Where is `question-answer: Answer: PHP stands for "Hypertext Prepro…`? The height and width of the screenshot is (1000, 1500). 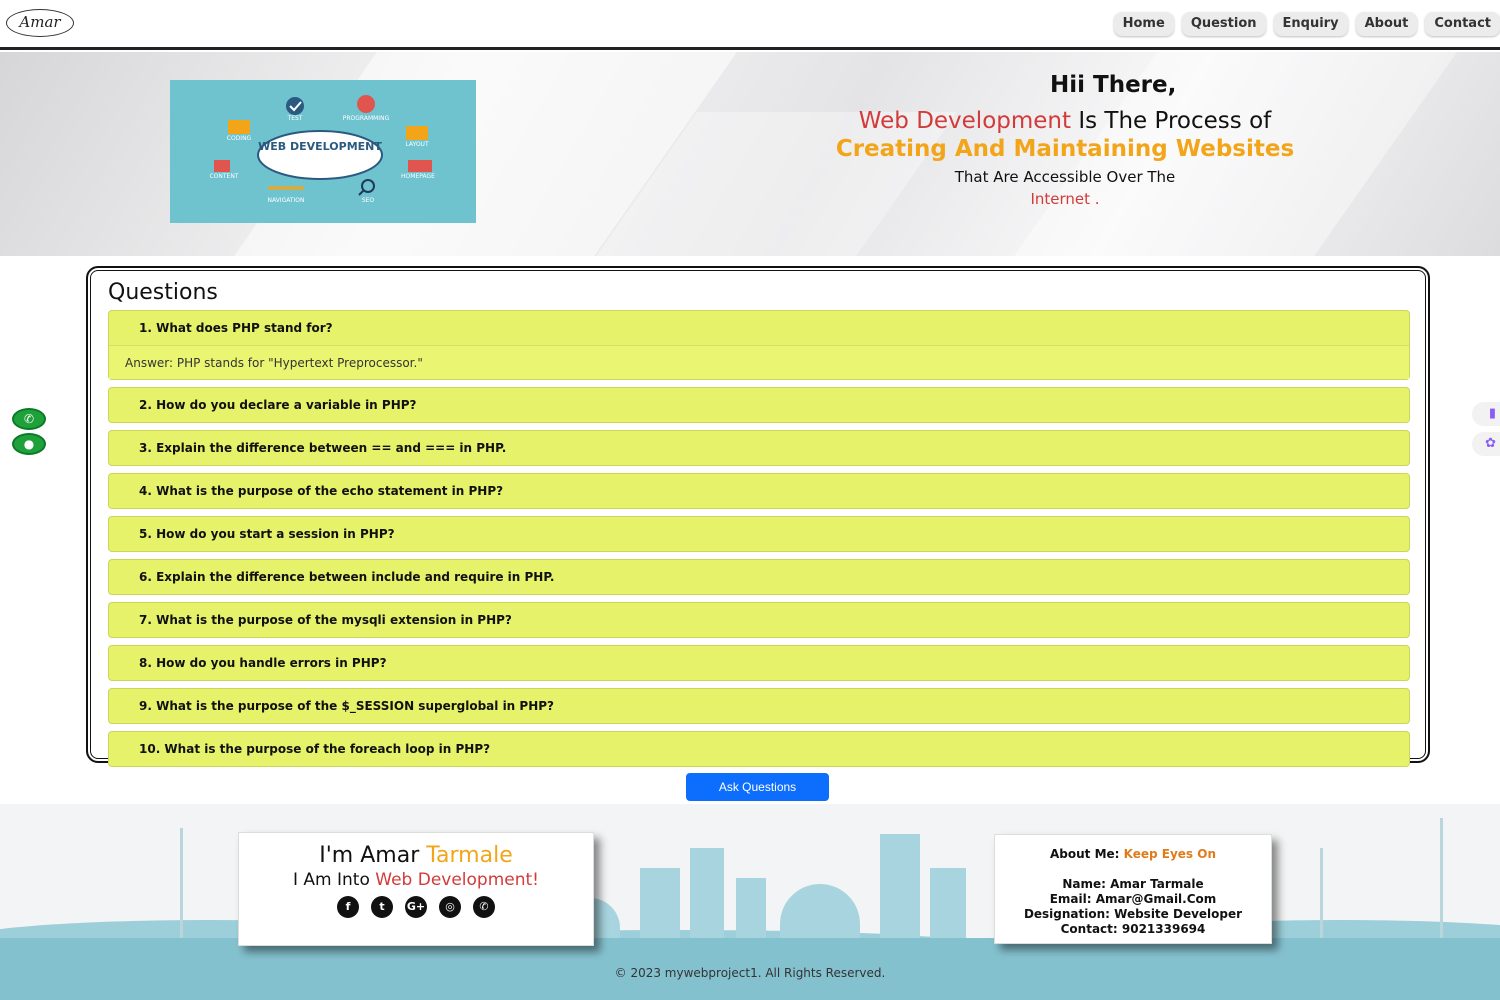
question-answer: Answer: PHP stands for "Hypertext Prepro… is located at coordinates (759, 362).